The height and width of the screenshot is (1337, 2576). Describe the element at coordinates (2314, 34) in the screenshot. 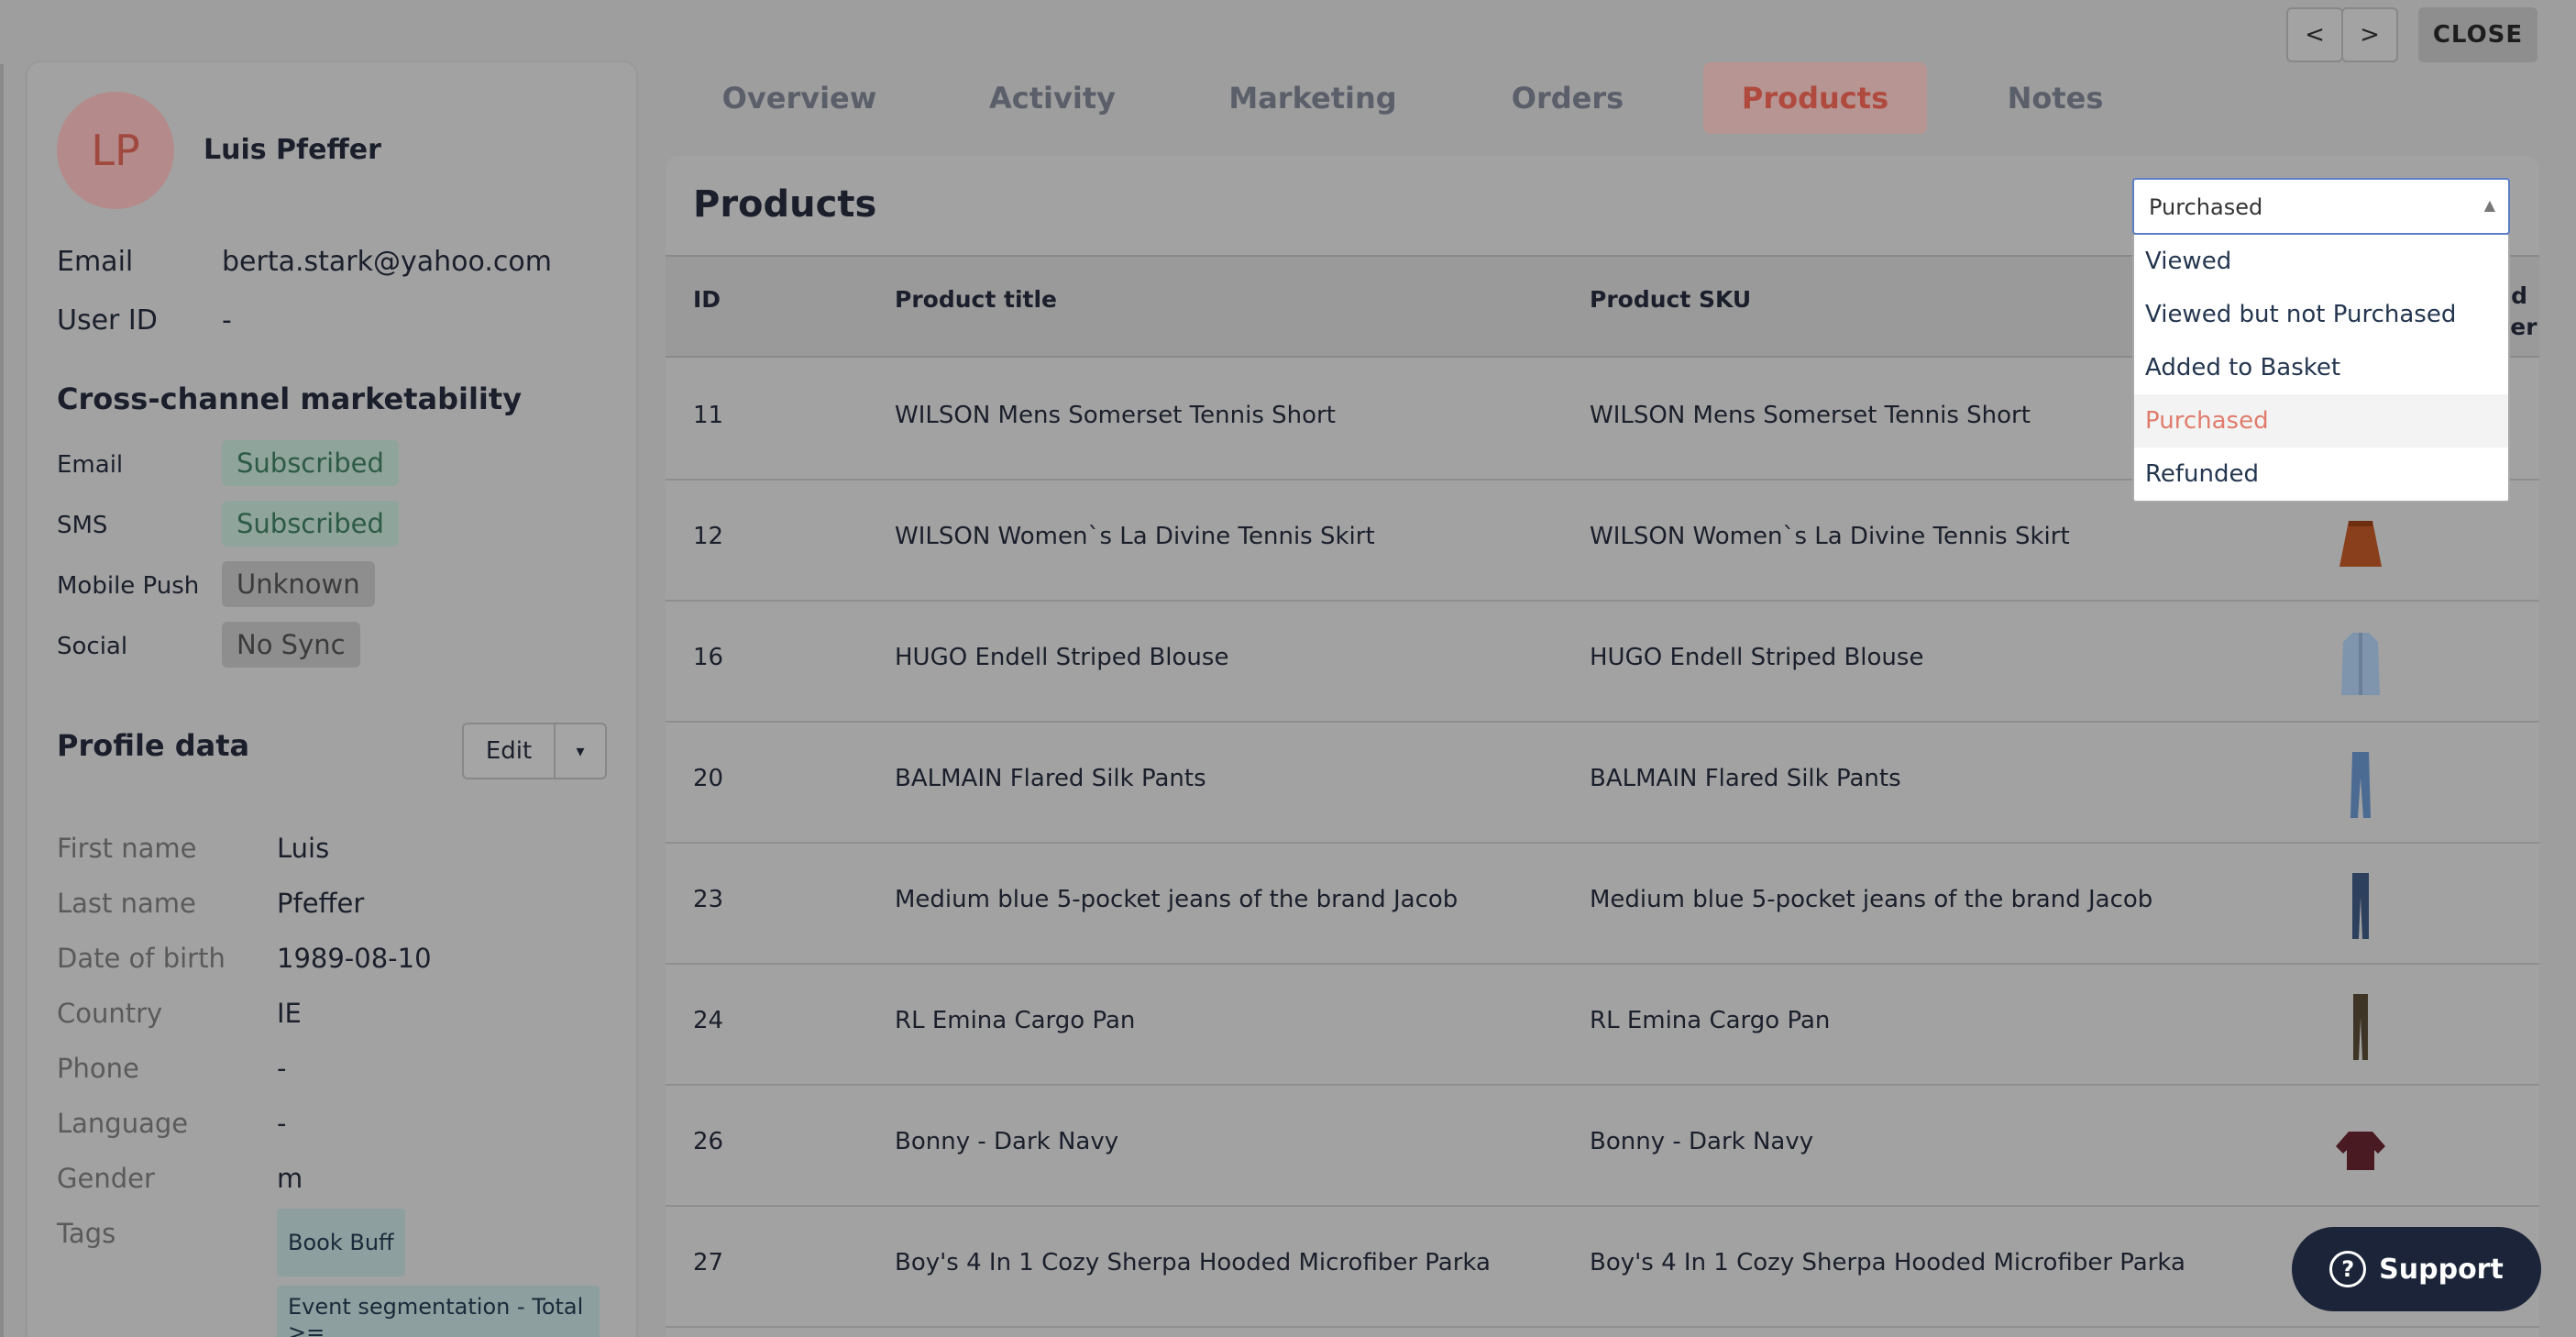

I see `previous-button: <` at that location.